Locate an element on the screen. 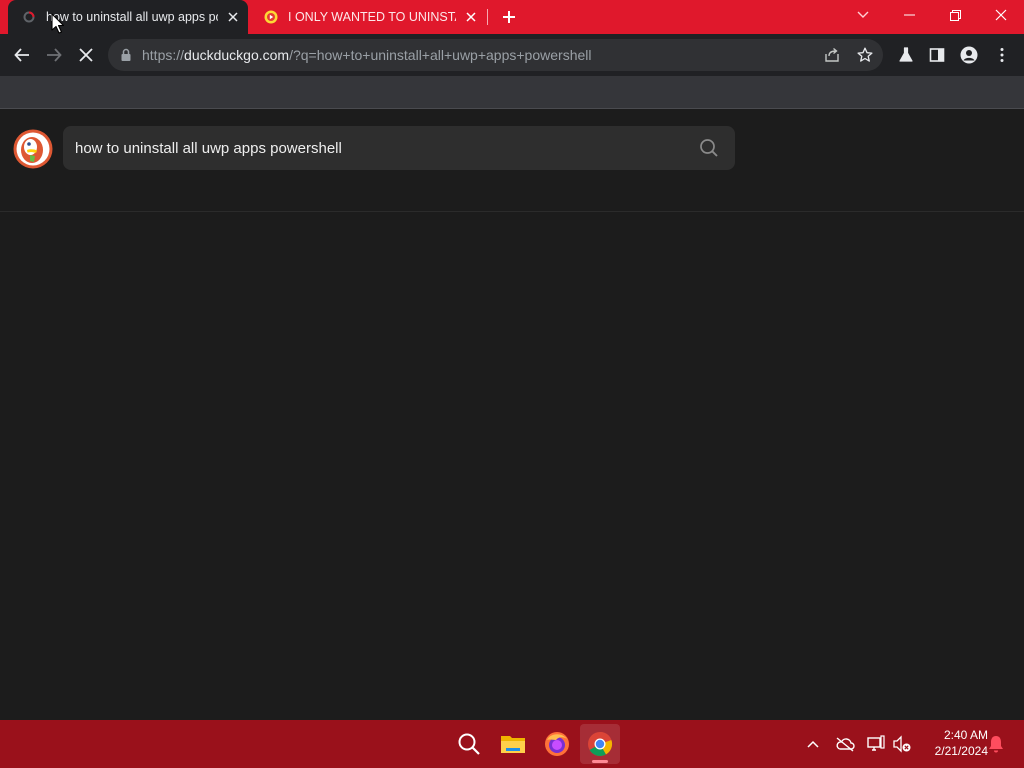 This screenshot has width=1024, height=768. profile-button is located at coordinates (969, 55).